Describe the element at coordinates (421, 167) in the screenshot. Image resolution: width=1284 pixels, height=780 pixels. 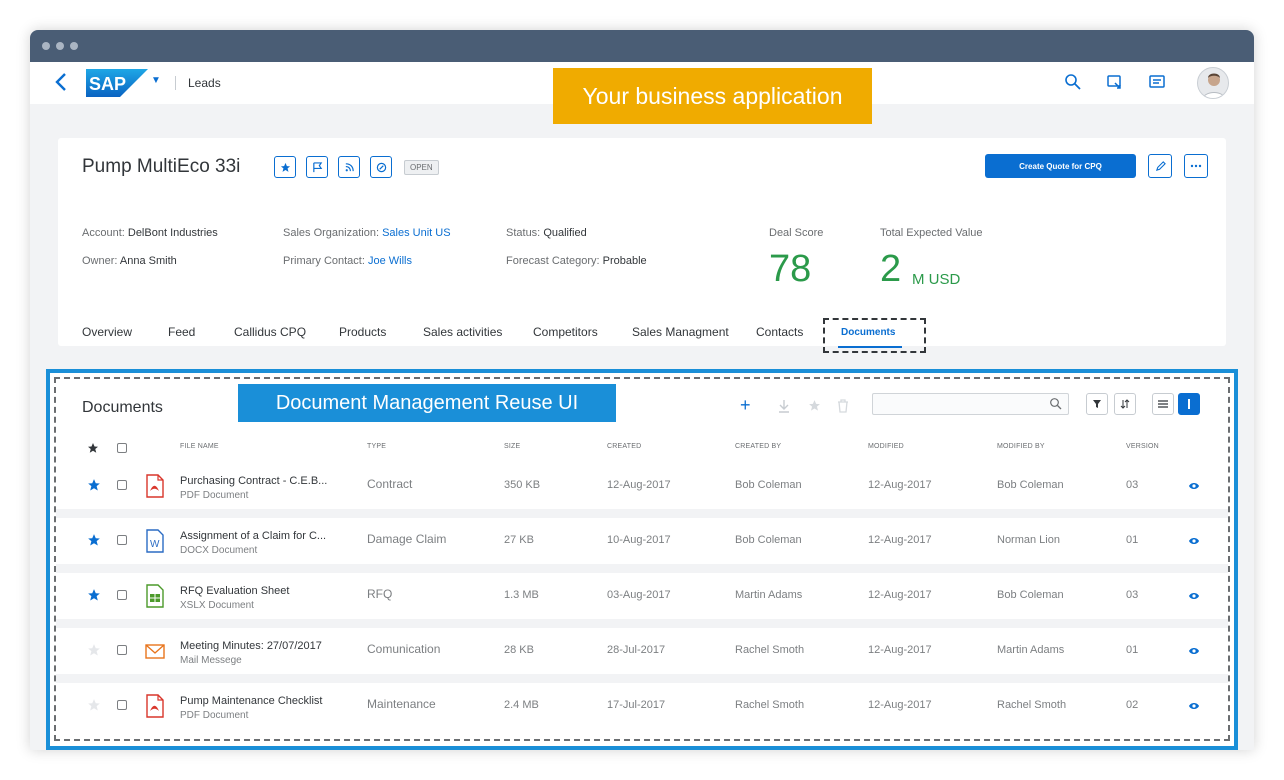
I see `status-badge: OPEN` at that location.